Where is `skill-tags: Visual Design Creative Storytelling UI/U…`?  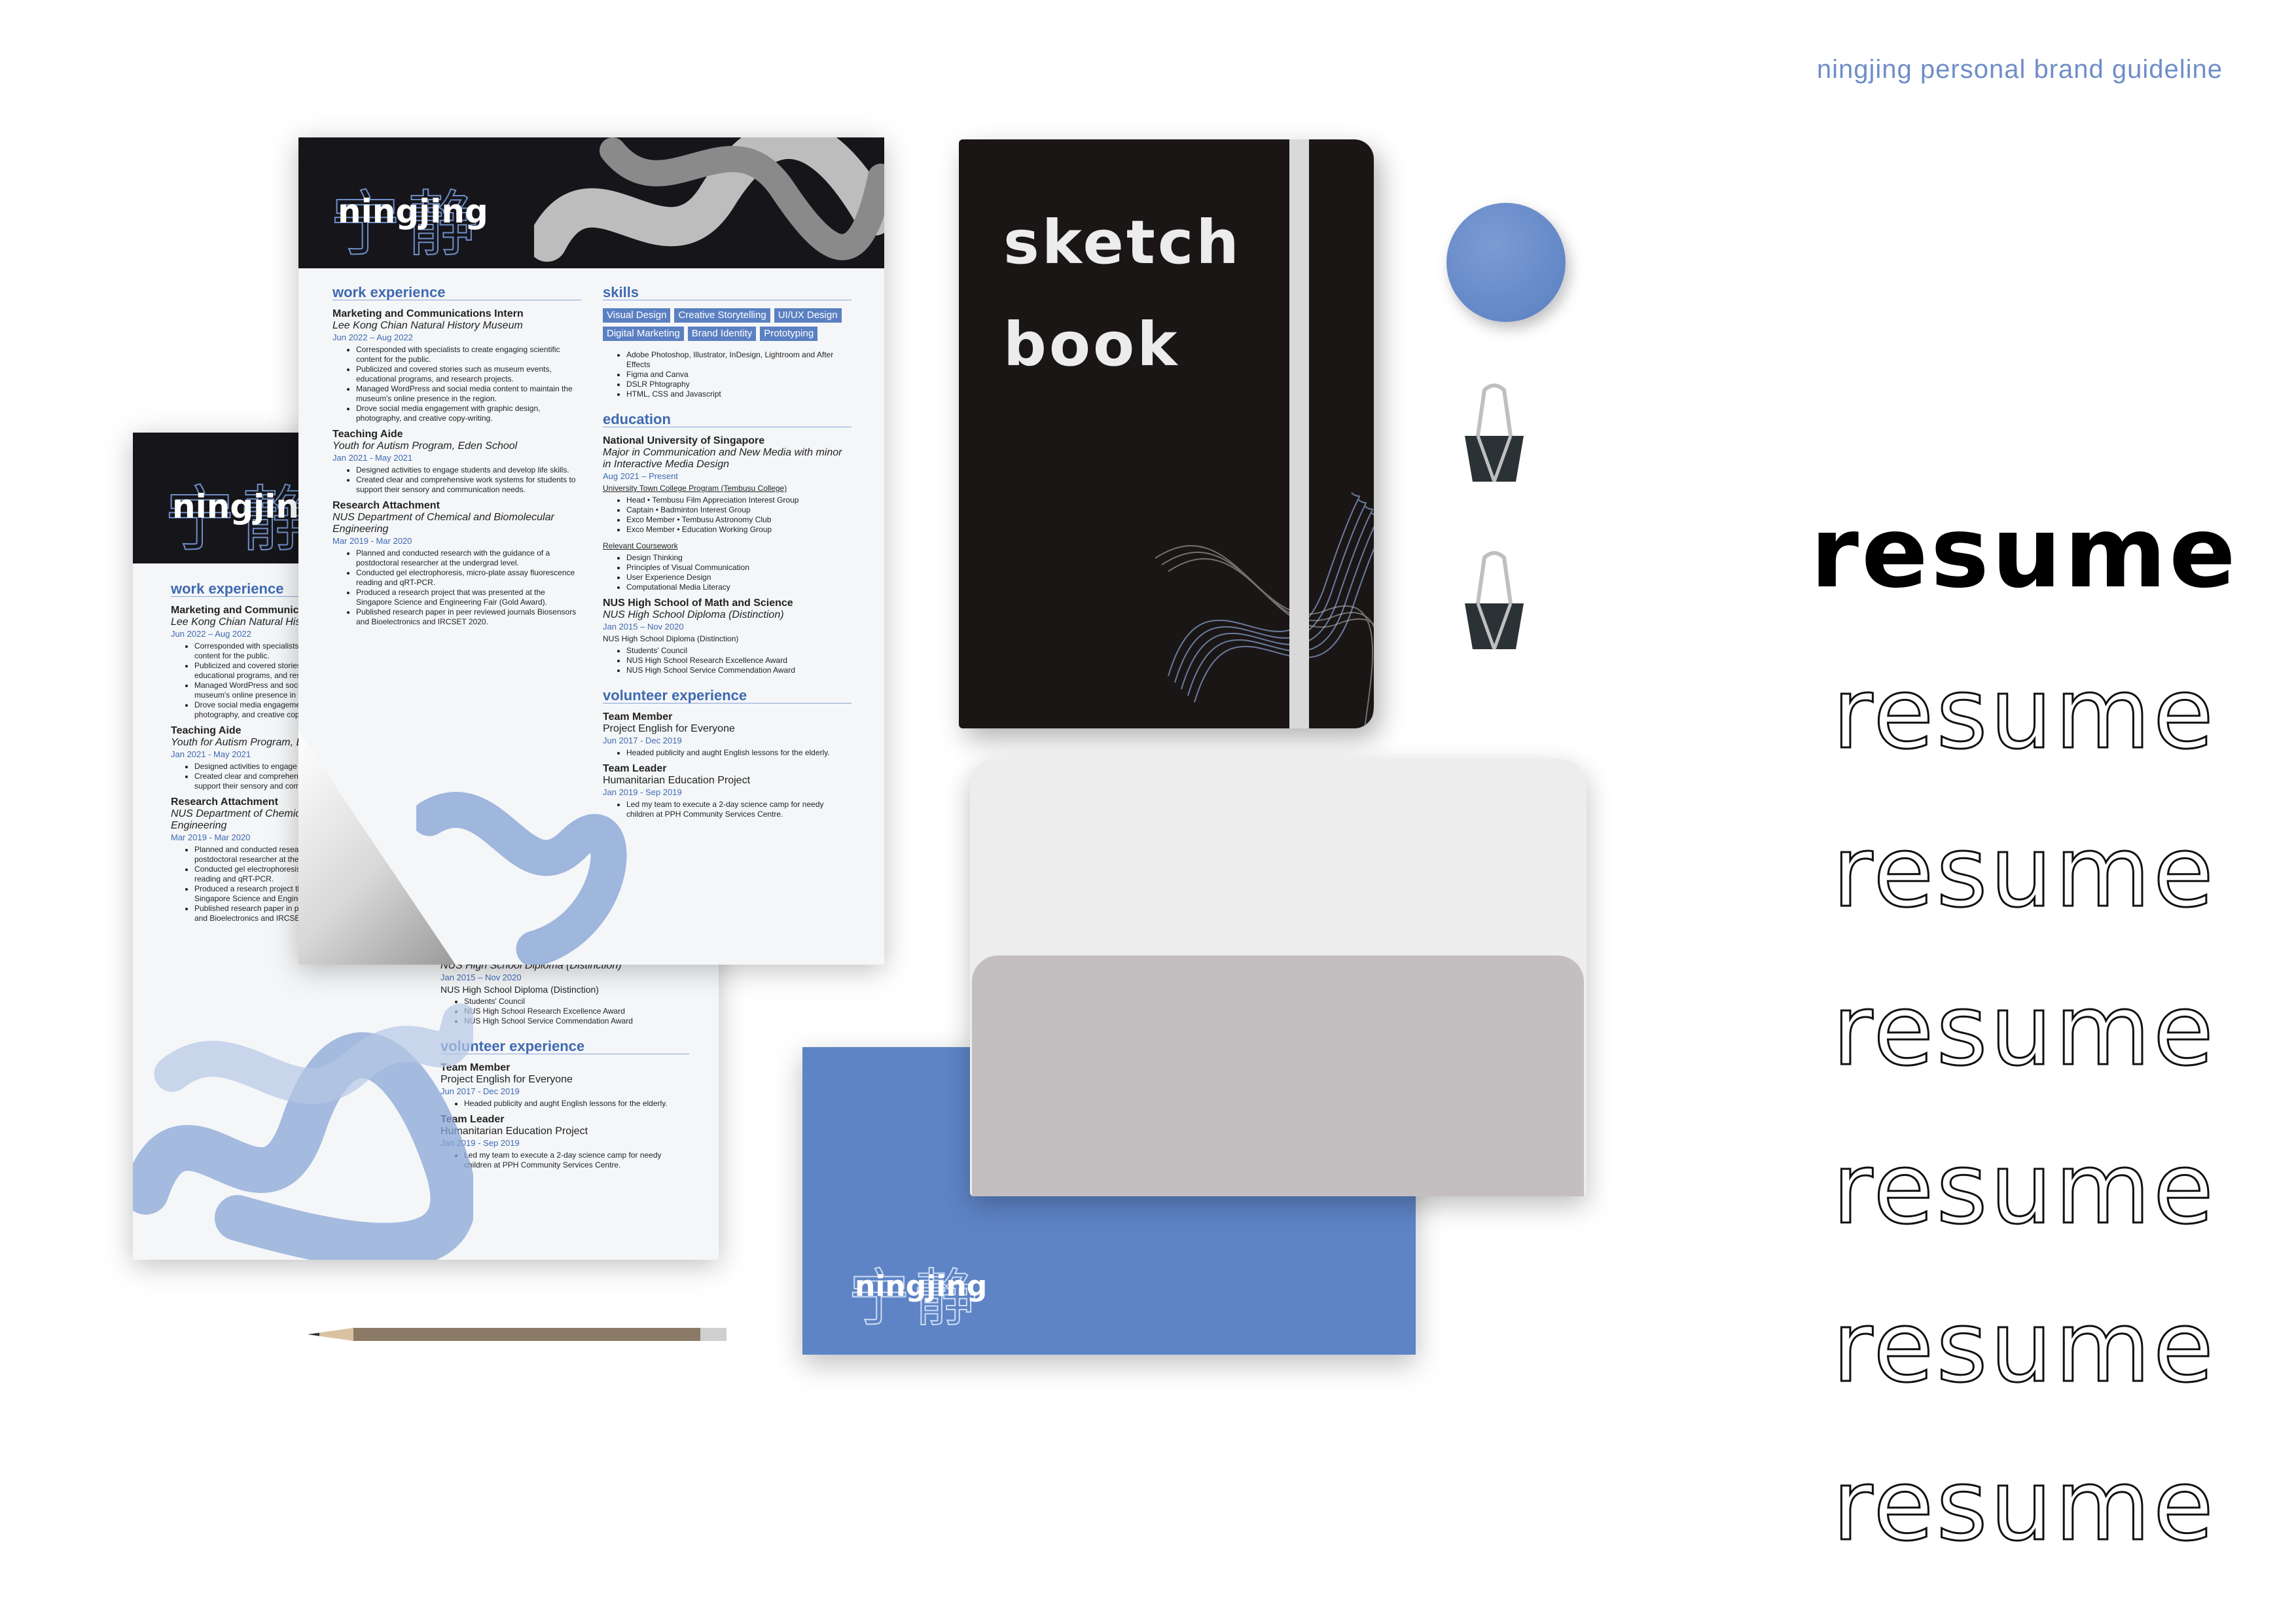 skill-tags: Visual Design Creative Storytelling UI/U… is located at coordinates (727, 324).